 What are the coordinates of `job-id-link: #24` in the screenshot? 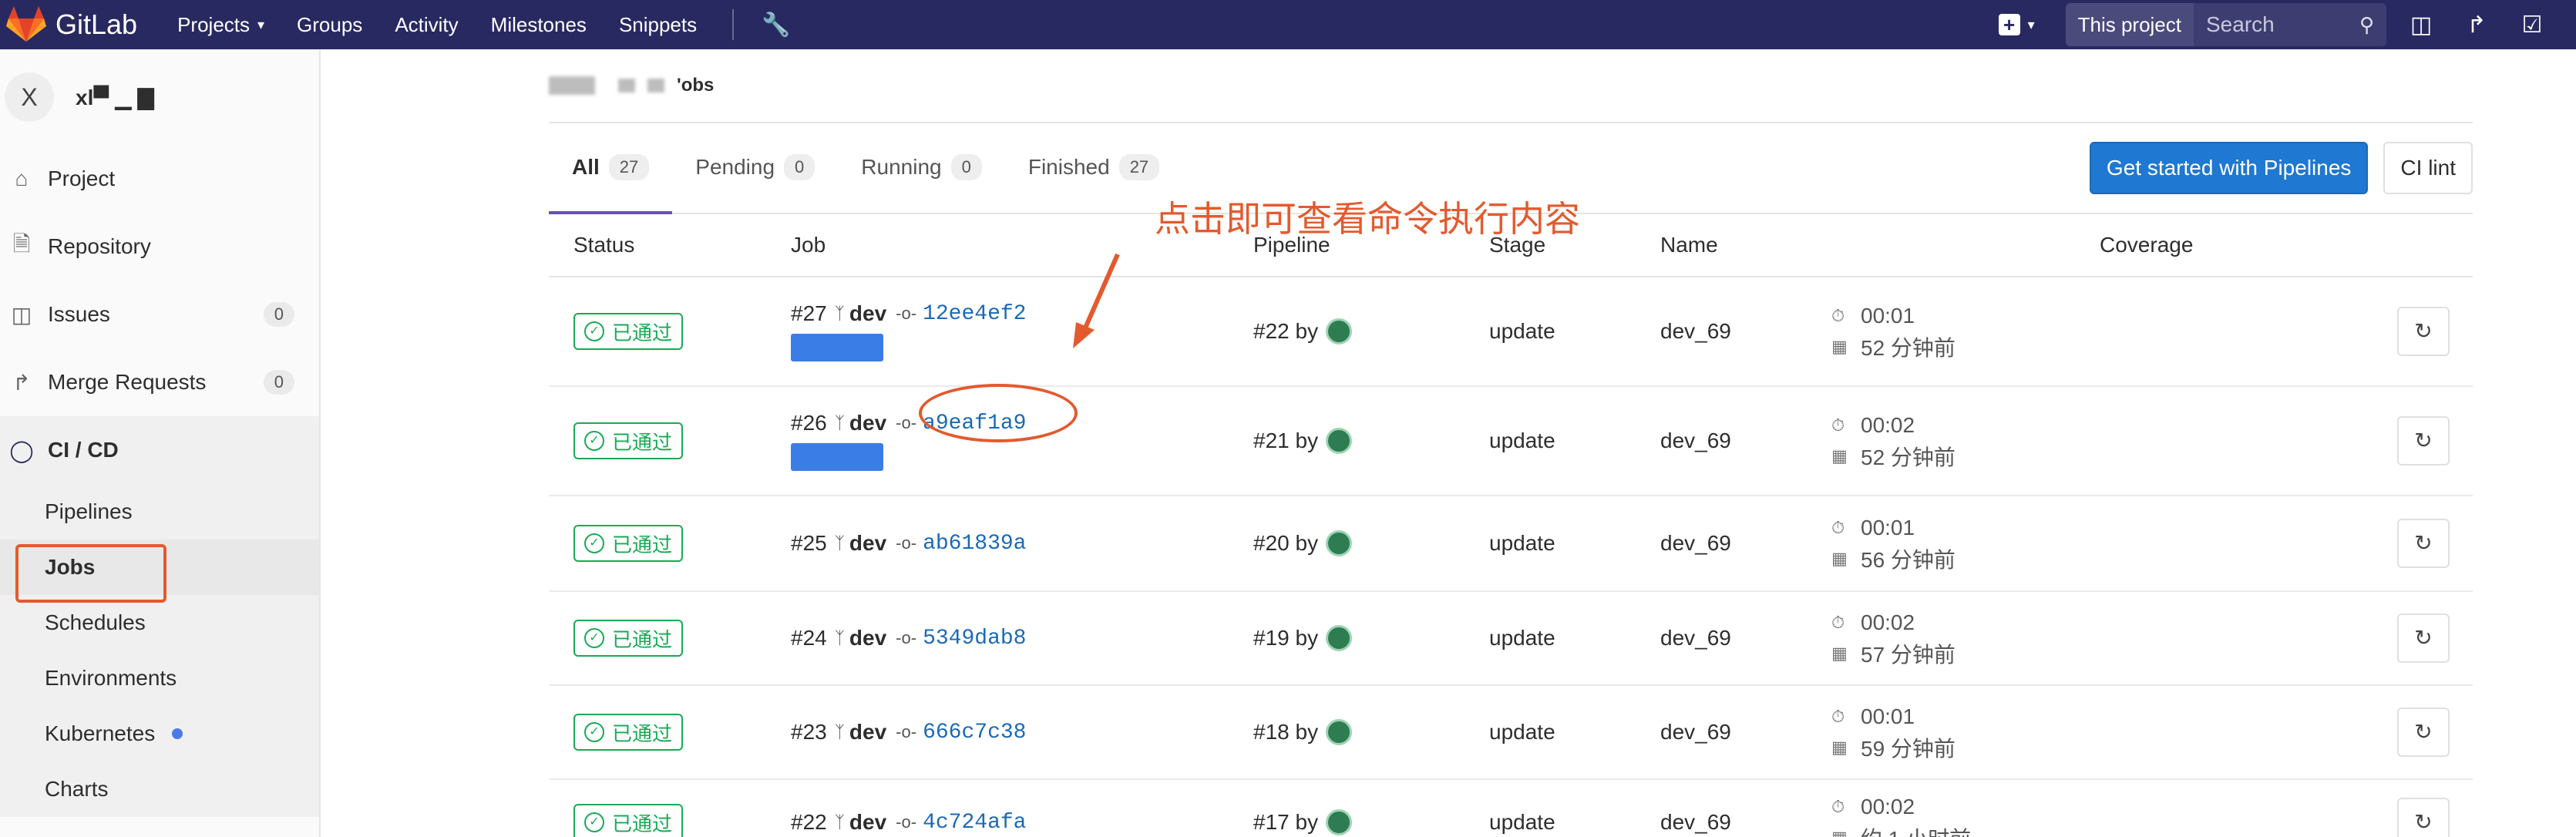 It's located at (809, 638).